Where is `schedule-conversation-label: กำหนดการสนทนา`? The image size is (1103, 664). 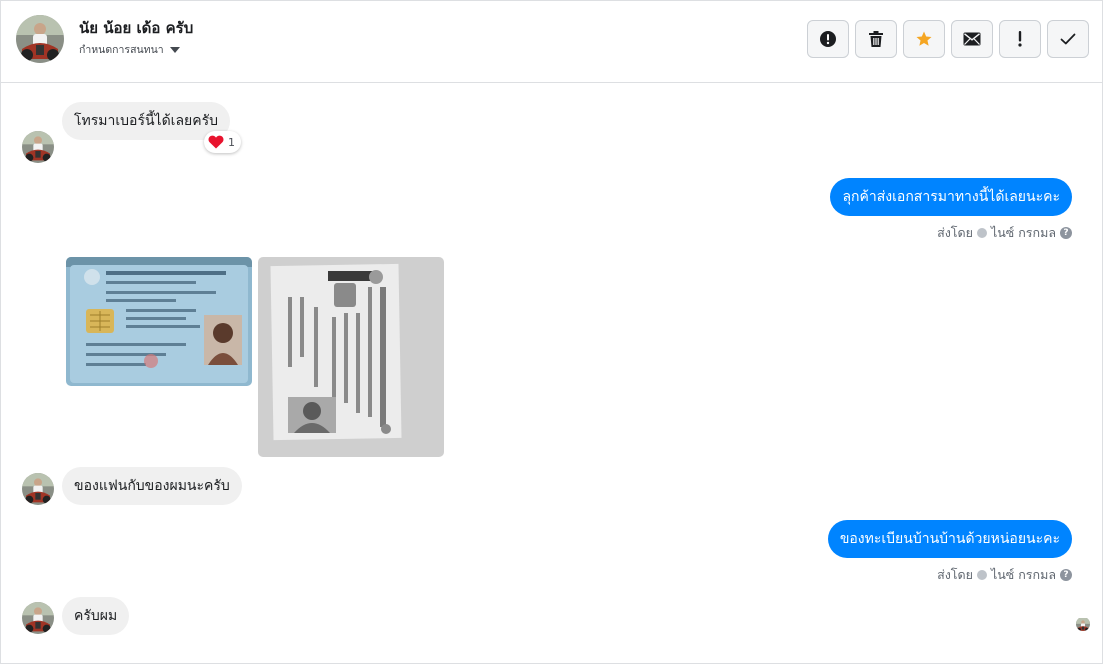
schedule-conversation-label: กำหนดการสนทนา is located at coordinates (121, 50).